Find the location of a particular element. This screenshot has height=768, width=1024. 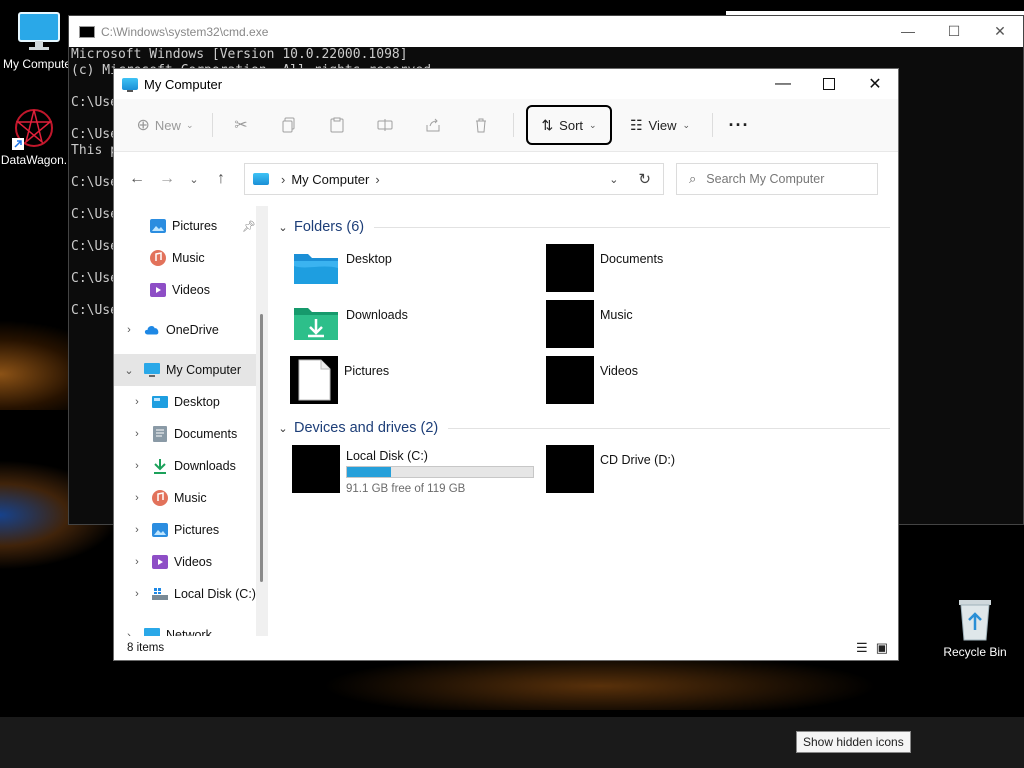

sidebar-item-music: › Music is located at coordinates (189, 498).